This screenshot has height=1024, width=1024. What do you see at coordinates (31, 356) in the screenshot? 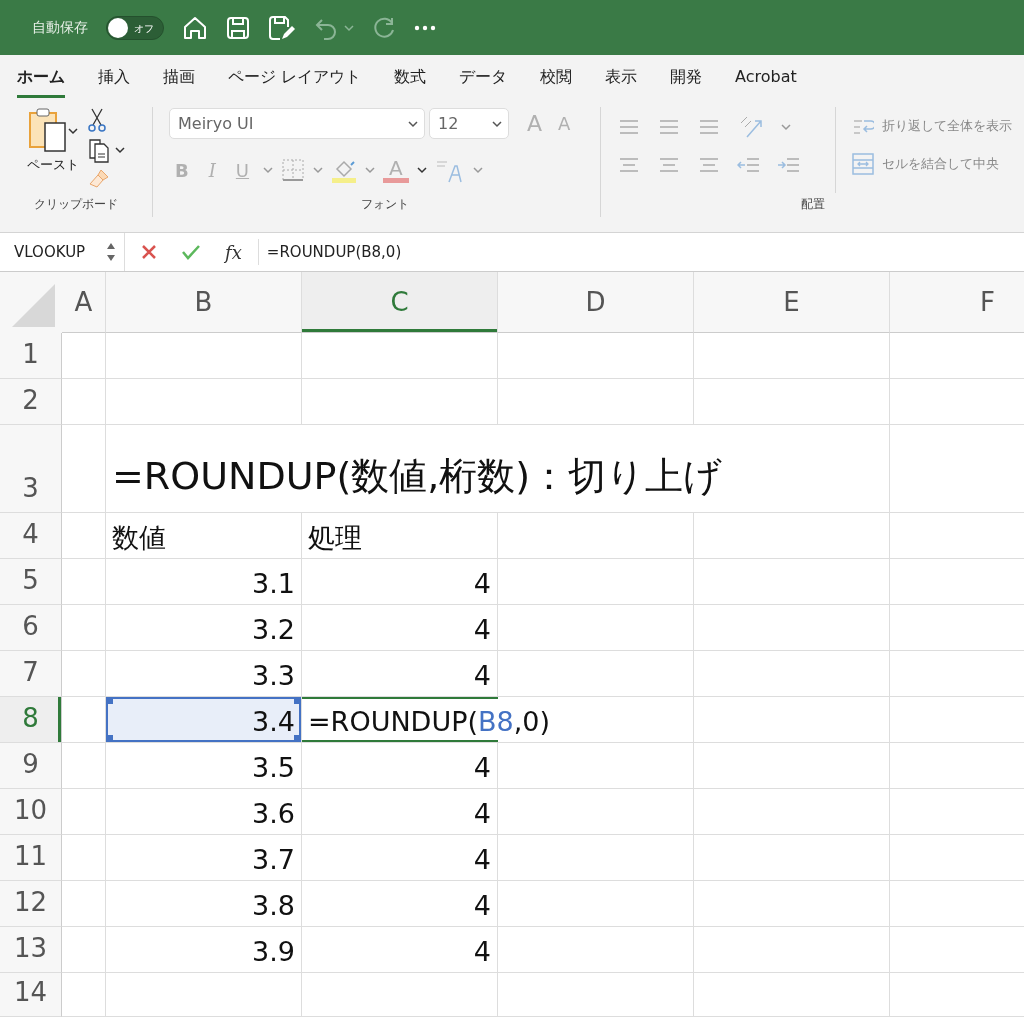
I see `row-header: 1` at bounding box center [31, 356].